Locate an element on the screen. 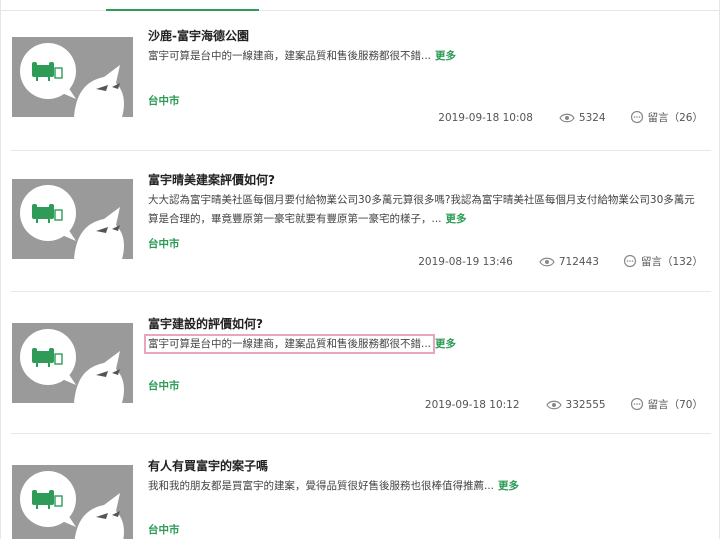  article-title: 有人有買富宇的案子嗎 is located at coordinates (208, 465).